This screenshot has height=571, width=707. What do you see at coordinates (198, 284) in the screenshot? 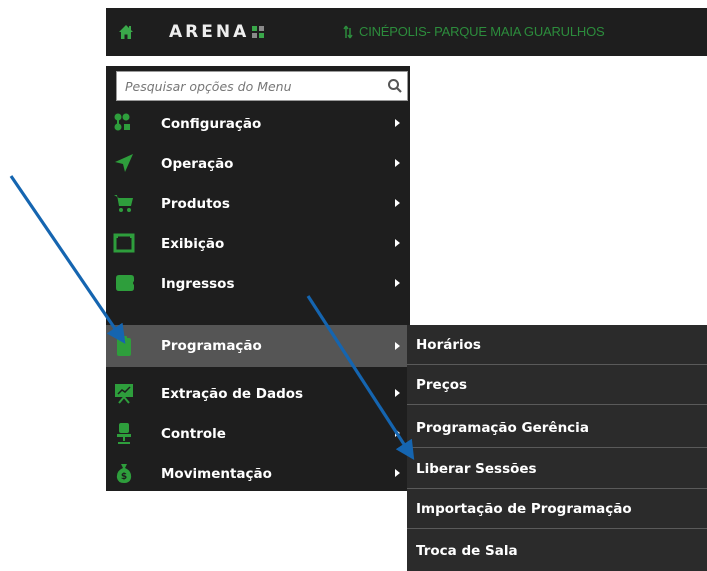
I see `sidebar-item-label: Ingressos` at bounding box center [198, 284].